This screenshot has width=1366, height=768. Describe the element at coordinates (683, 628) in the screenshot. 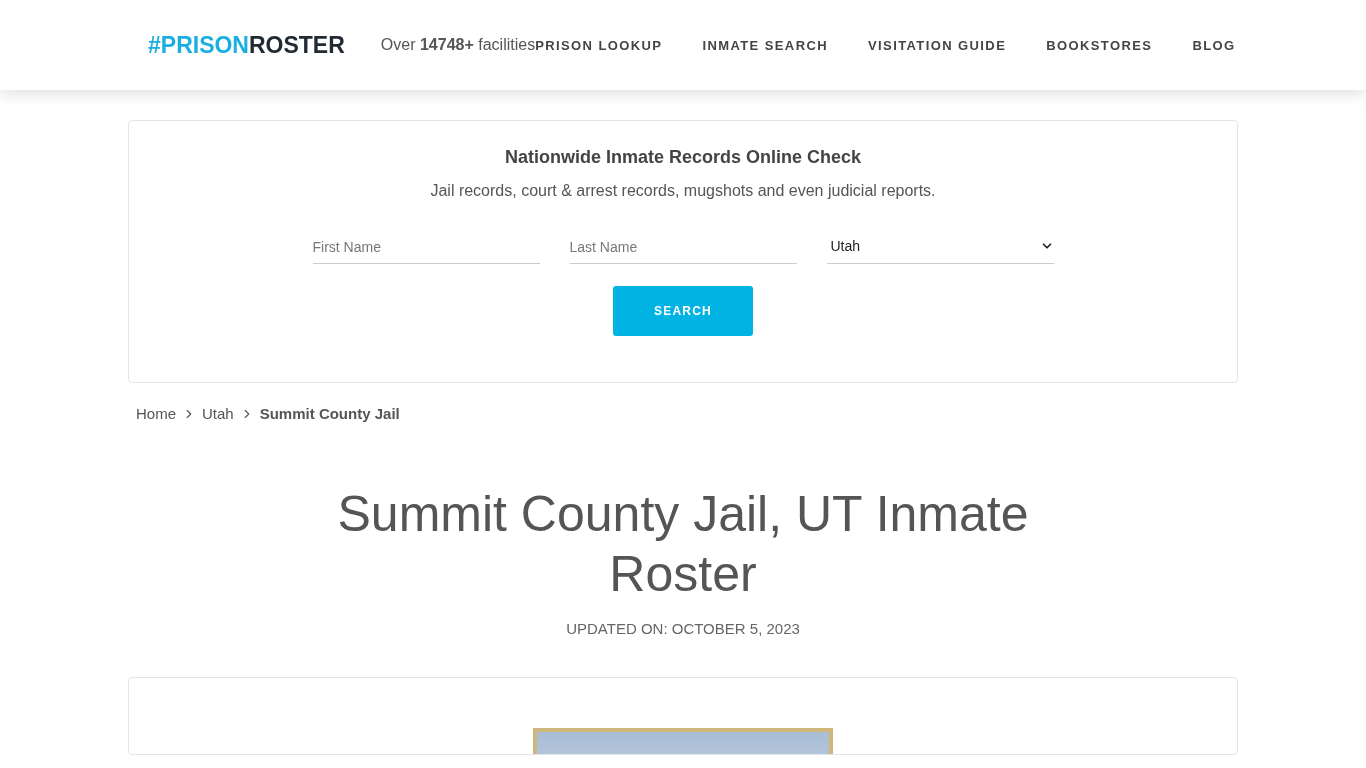

I see `updated-date: UPDATED ON: OCTOBER 5, 2023` at that location.